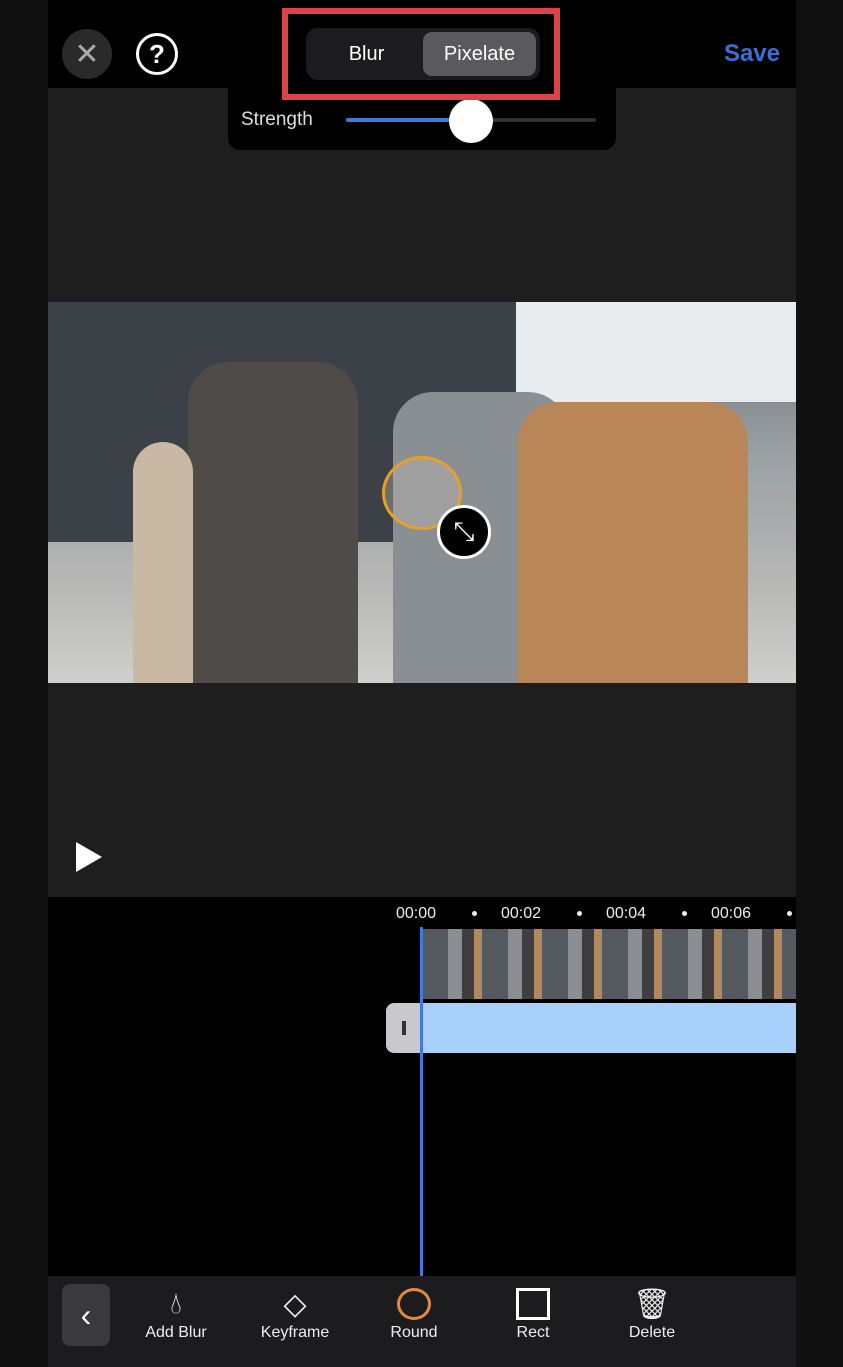 The height and width of the screenshot is (1367, 843). I want to click on delete-button: 🗑︎ Delete, so click(652, 1313).